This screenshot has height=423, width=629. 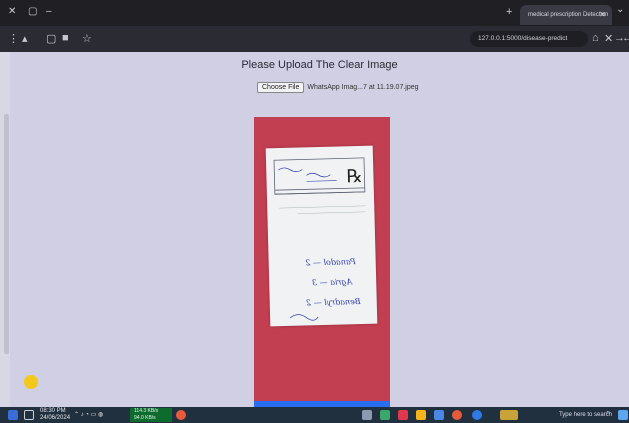 What do you see at coordinates (281, 87) in the screenshot?
I see `choose-file-button: Choose File` at bounding box center [281, 87].